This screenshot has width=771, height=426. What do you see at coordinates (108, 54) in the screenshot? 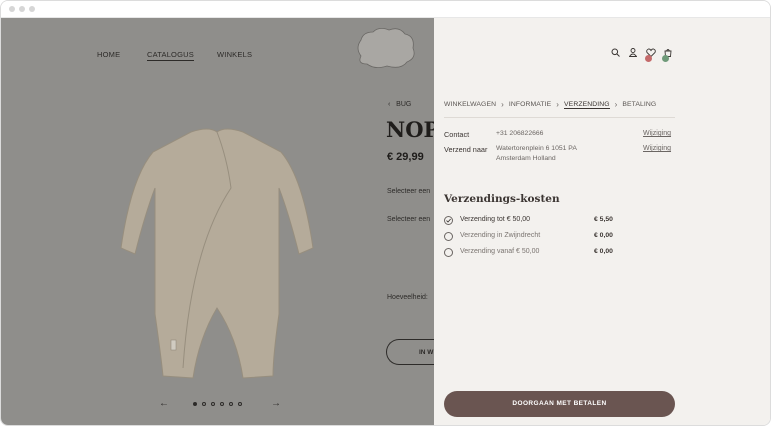
I see `nav-home: HOME` at bounding box center [108, 54].